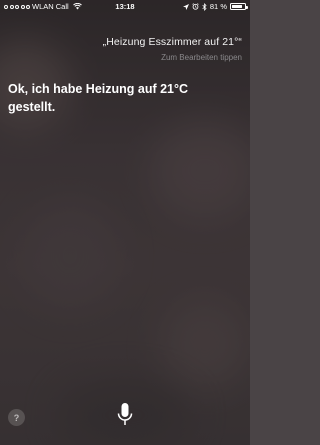  What do you see at coordinates (16, 417) in the screenshot?
I see `help-button: ?` at bounding box center [16, 417].